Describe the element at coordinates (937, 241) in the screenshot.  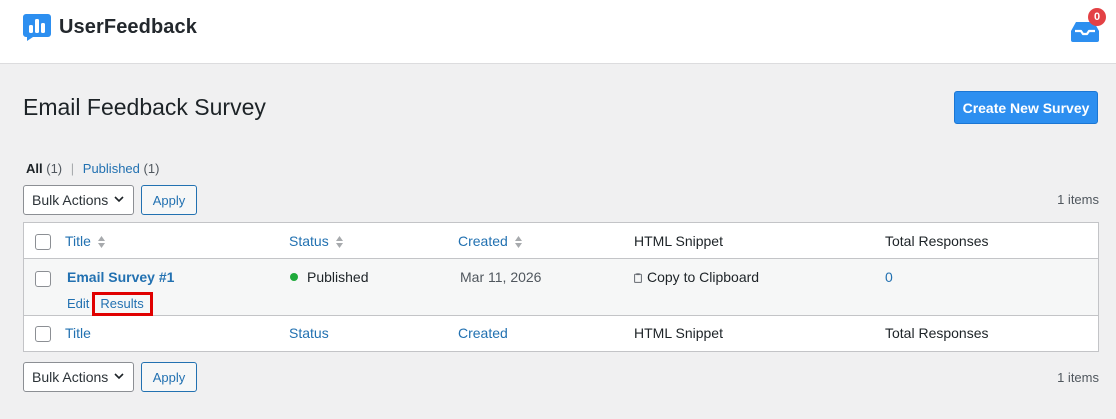
I see `column-total-responses: Total Responses` at that location.